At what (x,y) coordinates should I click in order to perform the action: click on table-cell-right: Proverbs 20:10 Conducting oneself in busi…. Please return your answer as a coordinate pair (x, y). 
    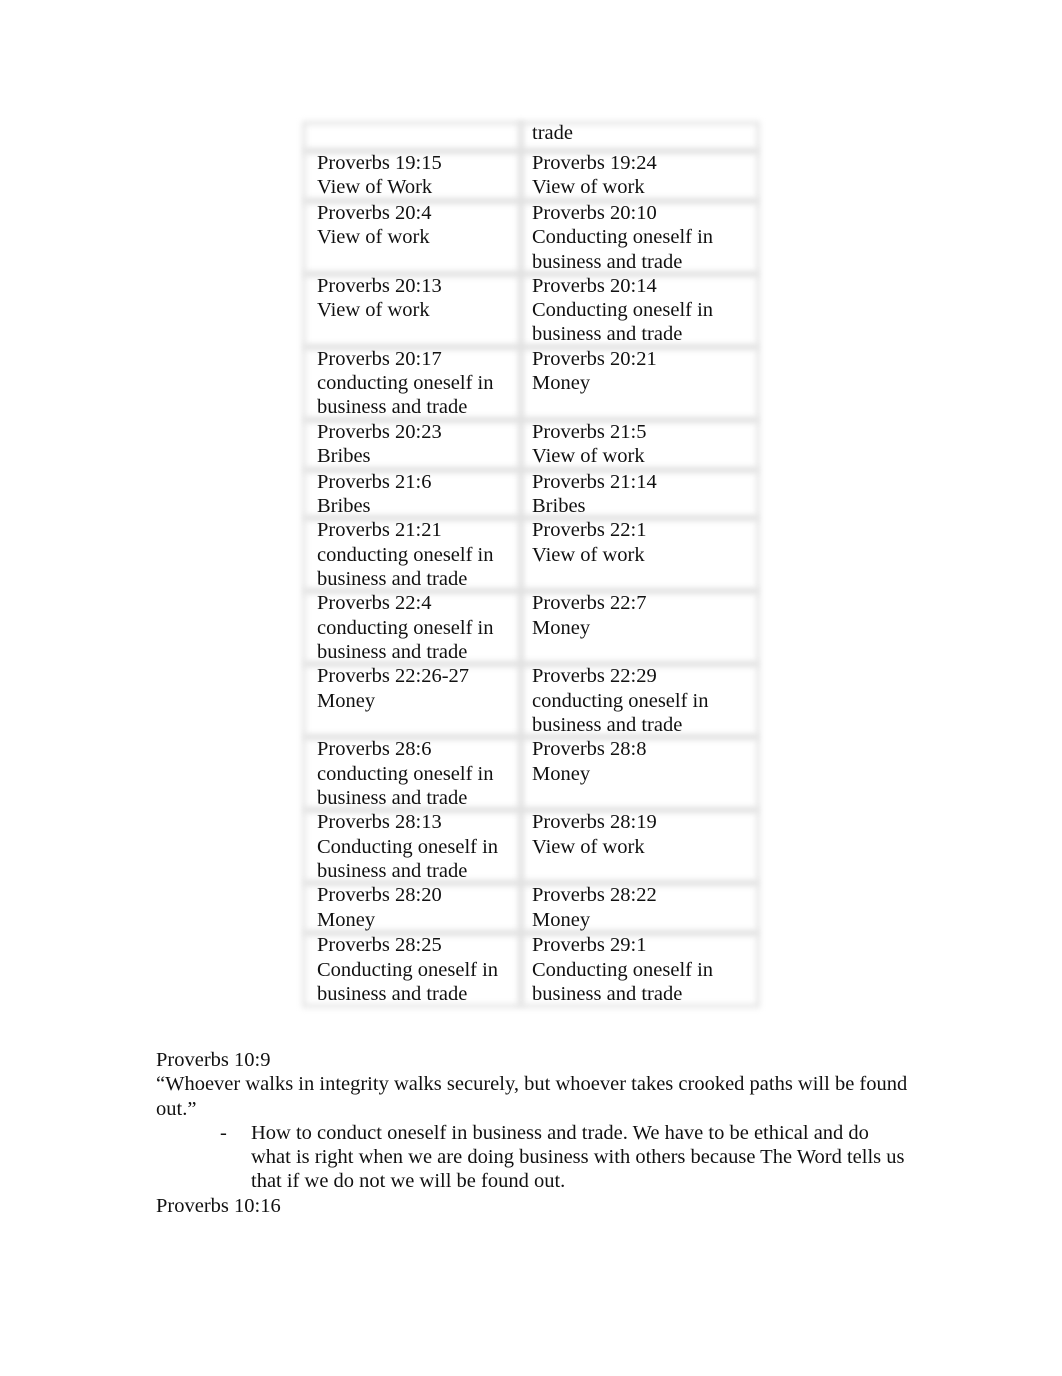
    Looking at the image, I should click on (638, 237).